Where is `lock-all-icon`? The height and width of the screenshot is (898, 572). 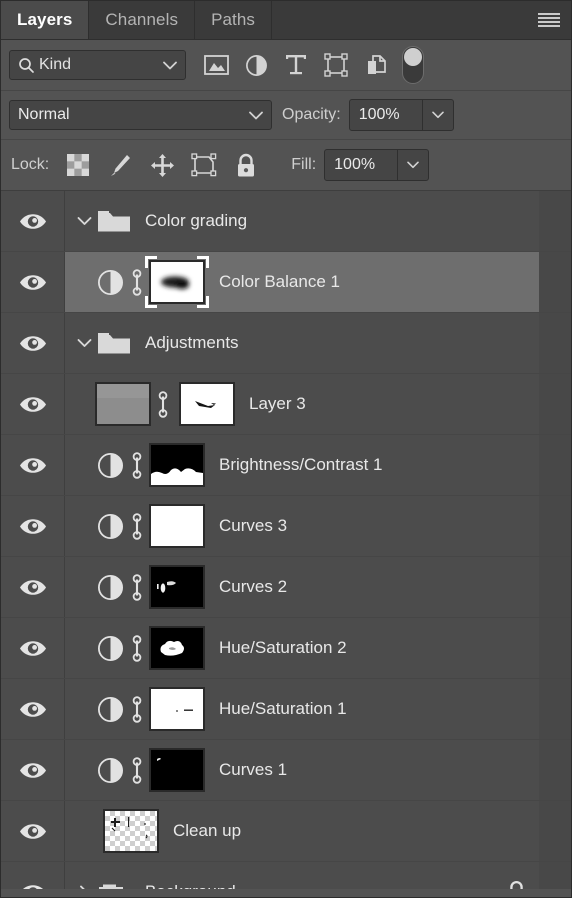
lock-all-icon is located at coordinates (246, 165).